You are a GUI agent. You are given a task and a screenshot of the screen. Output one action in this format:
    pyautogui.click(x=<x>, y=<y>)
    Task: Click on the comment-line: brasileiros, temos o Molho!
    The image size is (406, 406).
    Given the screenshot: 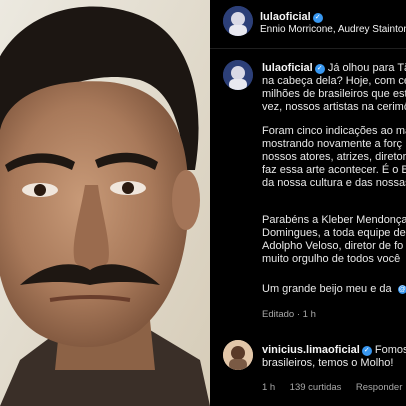 What is the action you would take?
    pyautogui.click(x=328, y=363)
    